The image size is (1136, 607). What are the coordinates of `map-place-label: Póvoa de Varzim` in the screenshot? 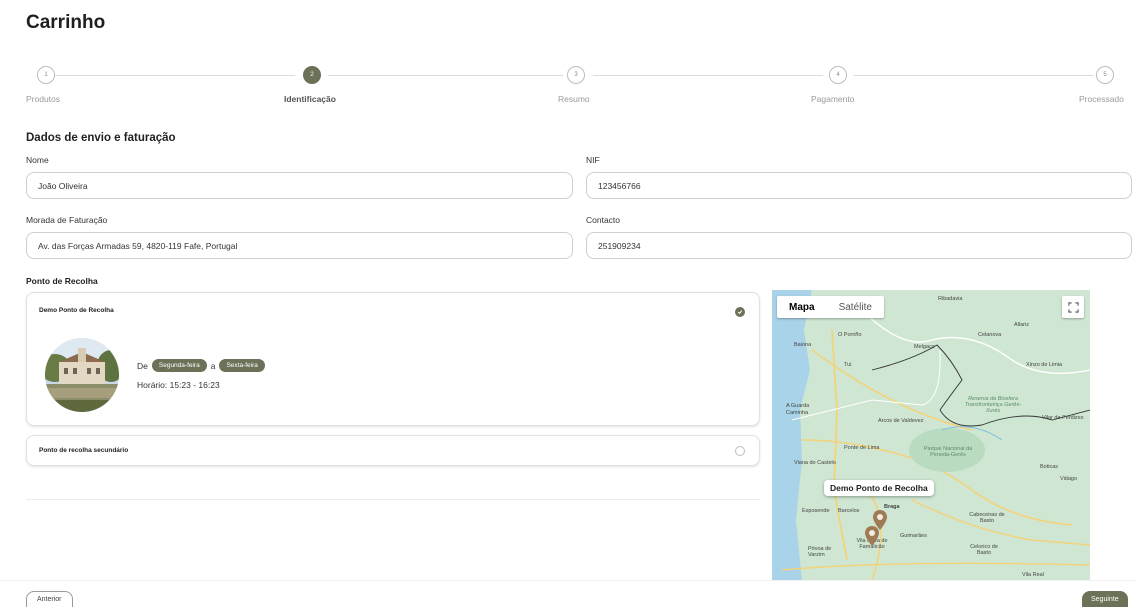 It's located at (820, 552).